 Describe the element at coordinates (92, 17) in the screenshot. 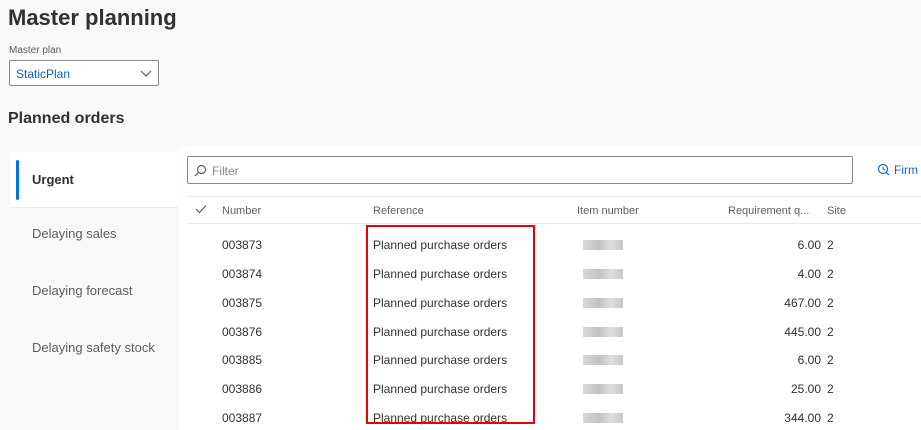

I see `page-title: Master planning` at that location.